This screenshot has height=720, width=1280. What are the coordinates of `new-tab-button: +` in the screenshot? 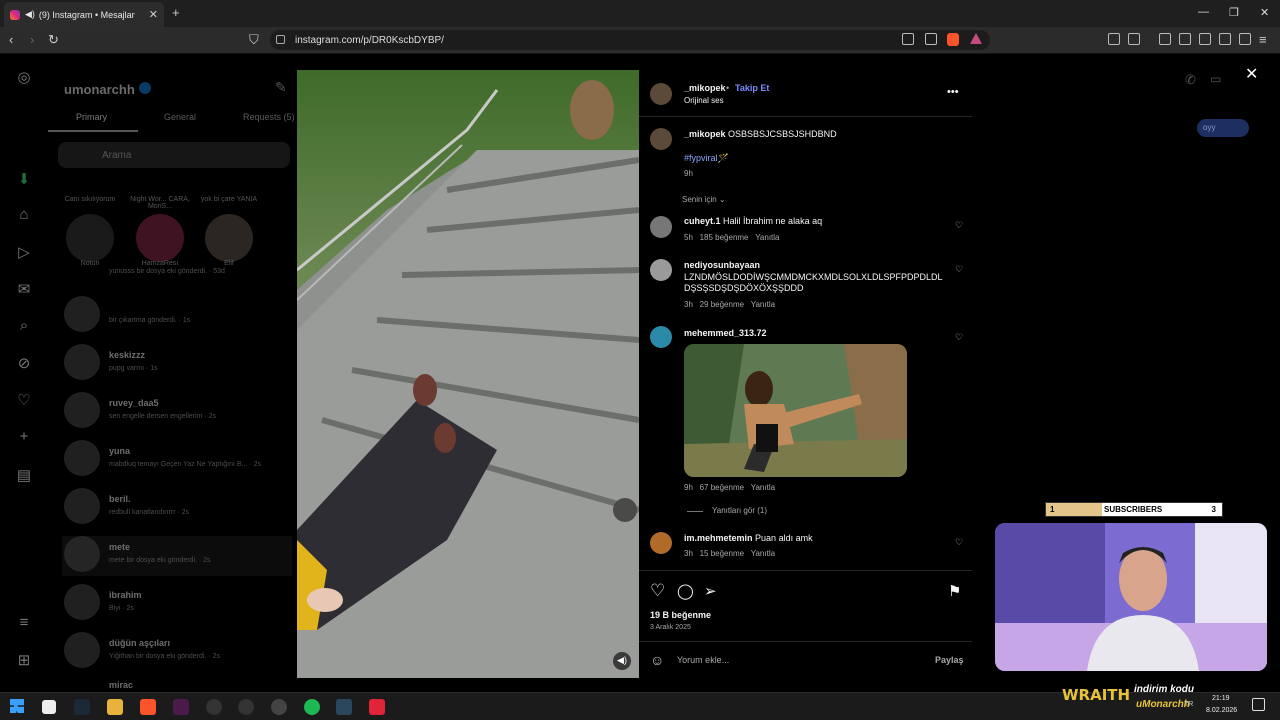 It's located at (176, 12).